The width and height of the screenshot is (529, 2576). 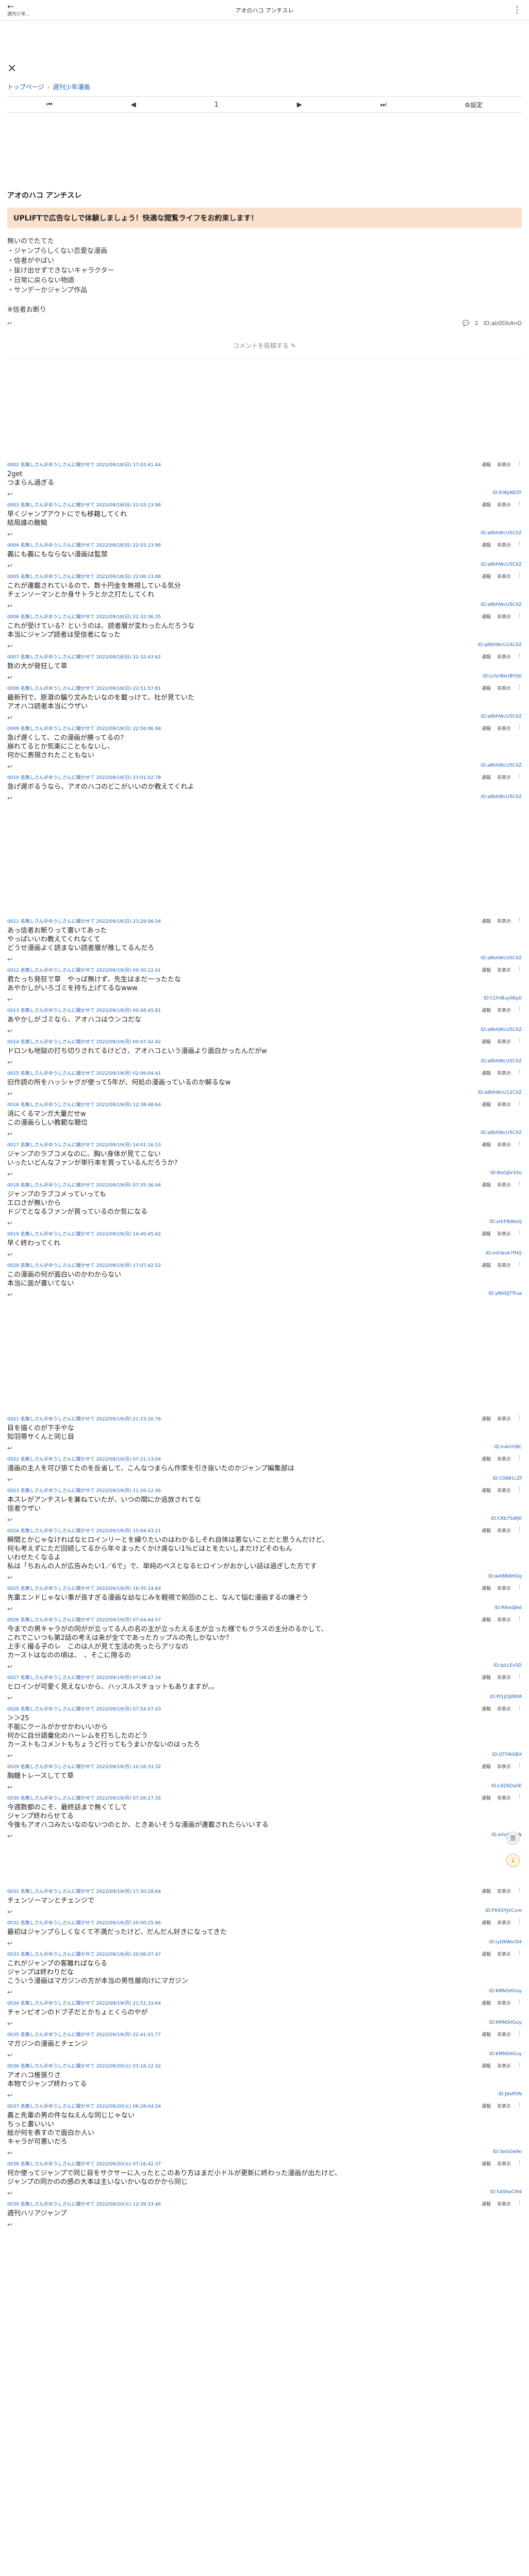 I want to click on post-number: 0004, so click(x=13, y=545).